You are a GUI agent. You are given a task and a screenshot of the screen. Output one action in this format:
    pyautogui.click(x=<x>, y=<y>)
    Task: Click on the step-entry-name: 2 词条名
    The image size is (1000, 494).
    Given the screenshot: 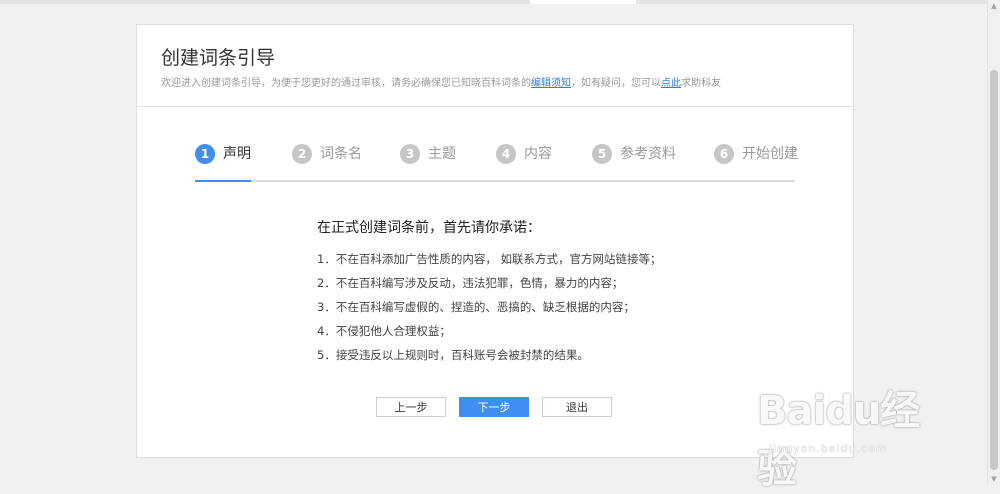 What is the action you would take?
    pyautogui.click(x=327, y=162)
    